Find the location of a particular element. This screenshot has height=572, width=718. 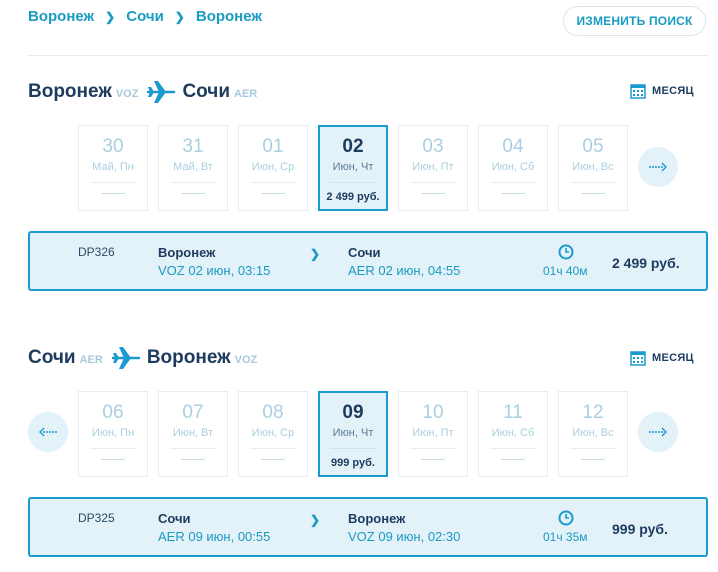

date-day: 01 is located at coordinates (273, 146).